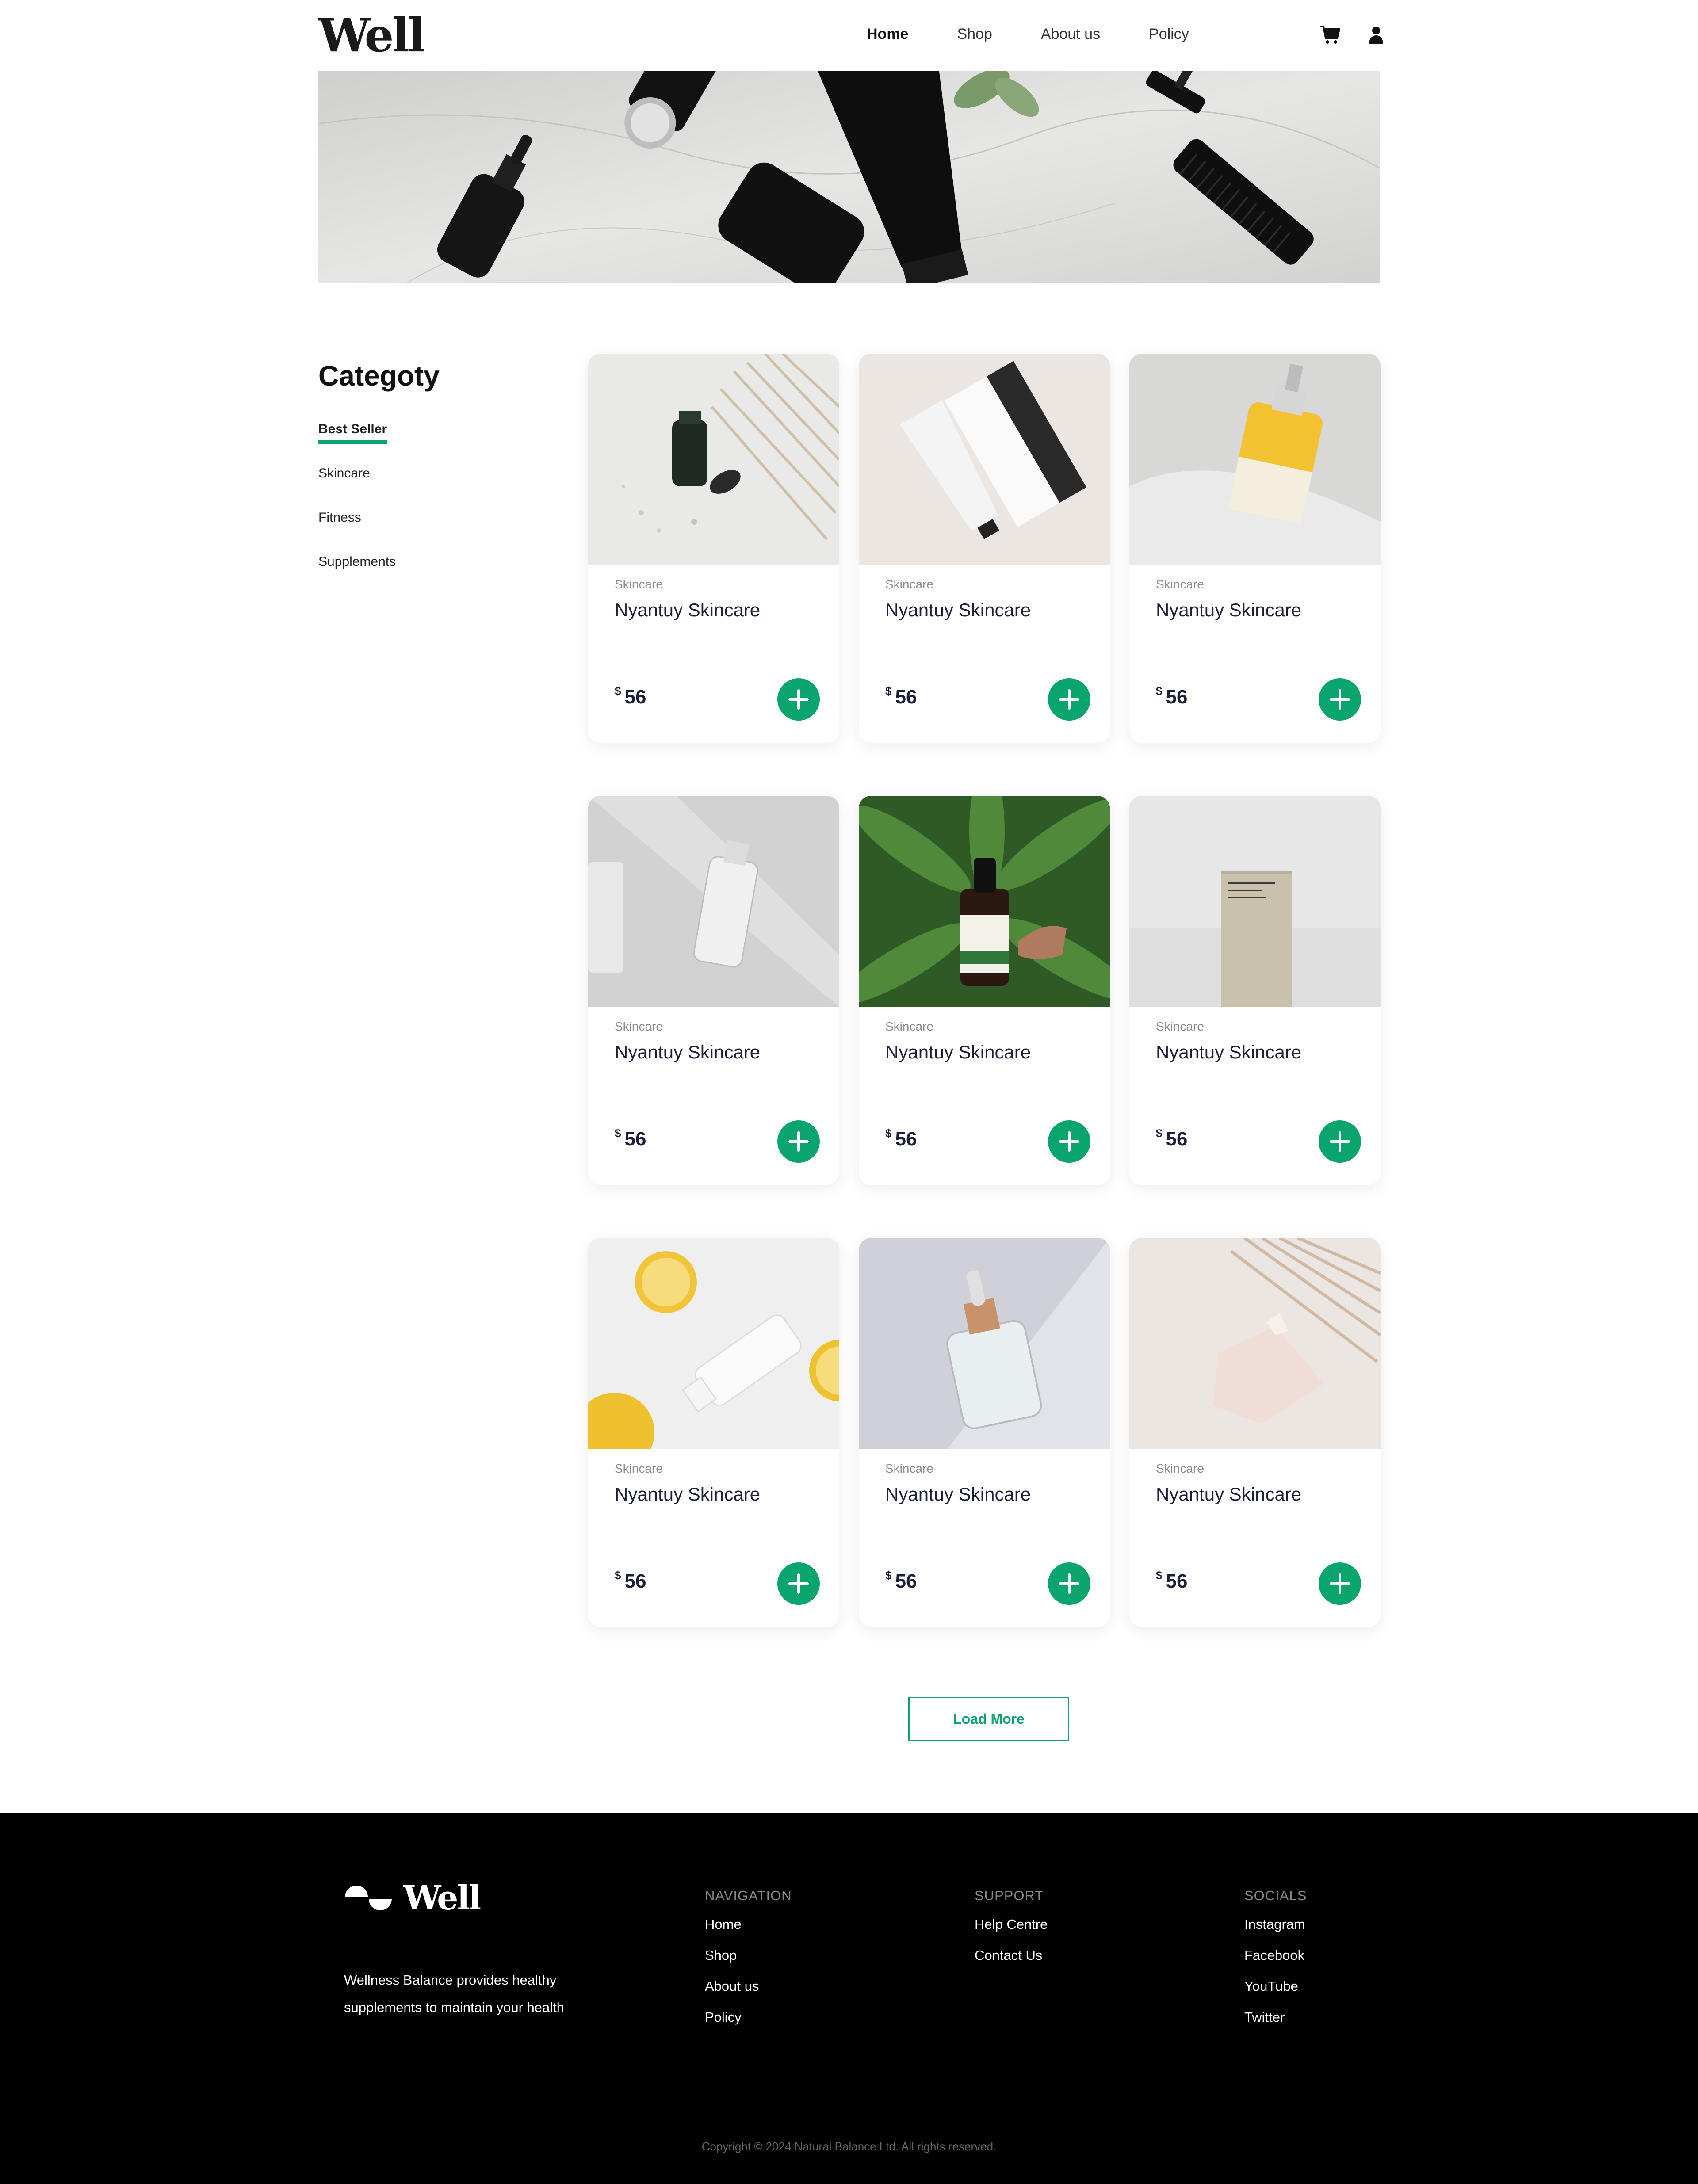  I want to click on footer-logo: Well, so click(412, 1898).